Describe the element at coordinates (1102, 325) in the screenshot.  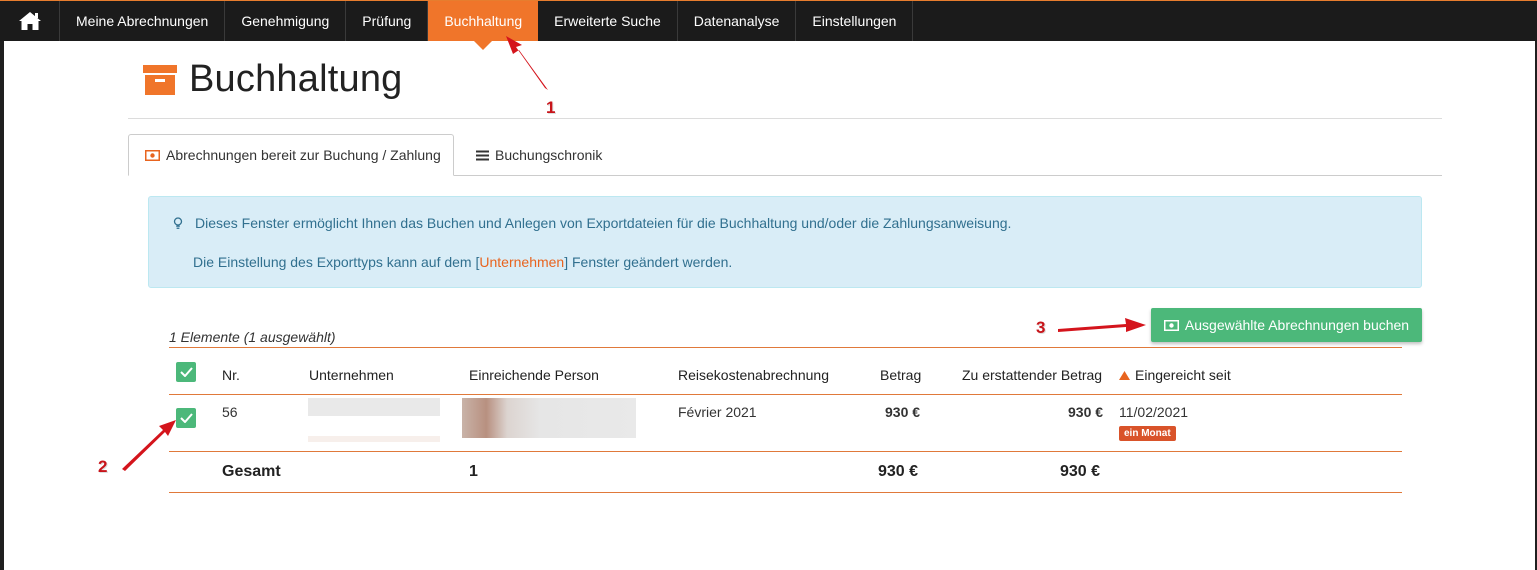
I see `arrow-3-shape` at that location.